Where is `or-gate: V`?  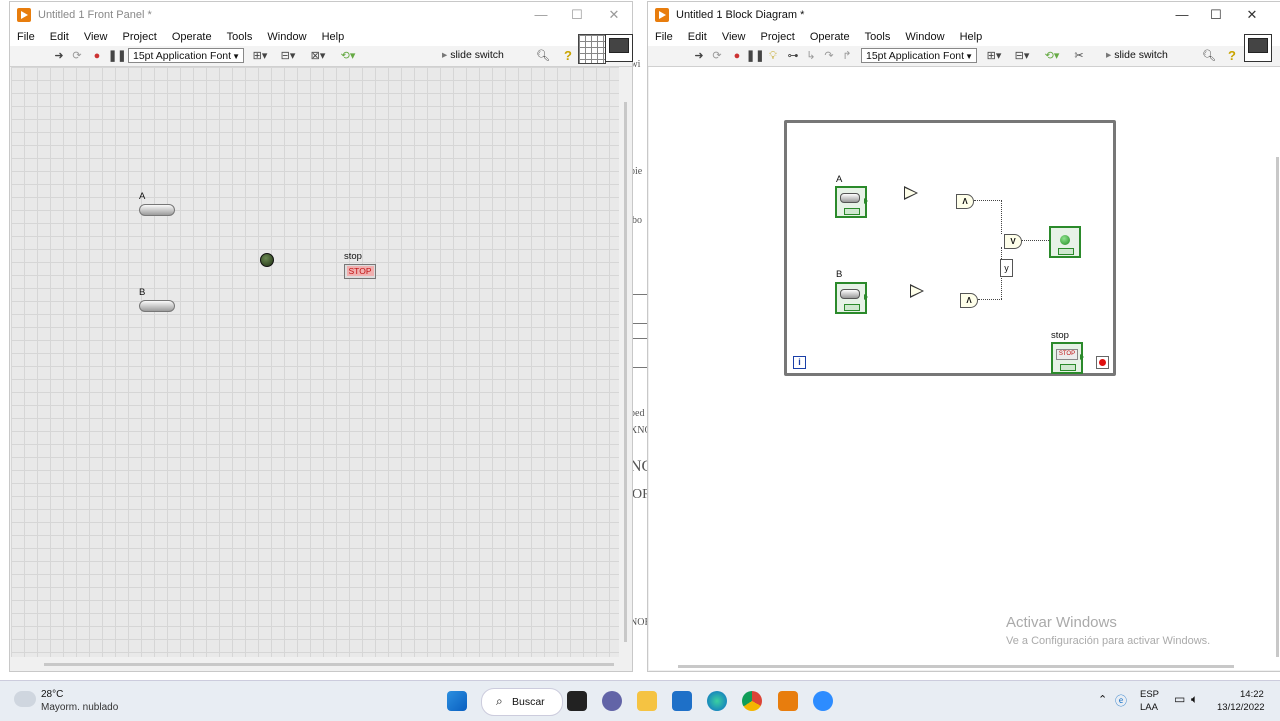
or-gate: V is located at coordinates (1013, 241).